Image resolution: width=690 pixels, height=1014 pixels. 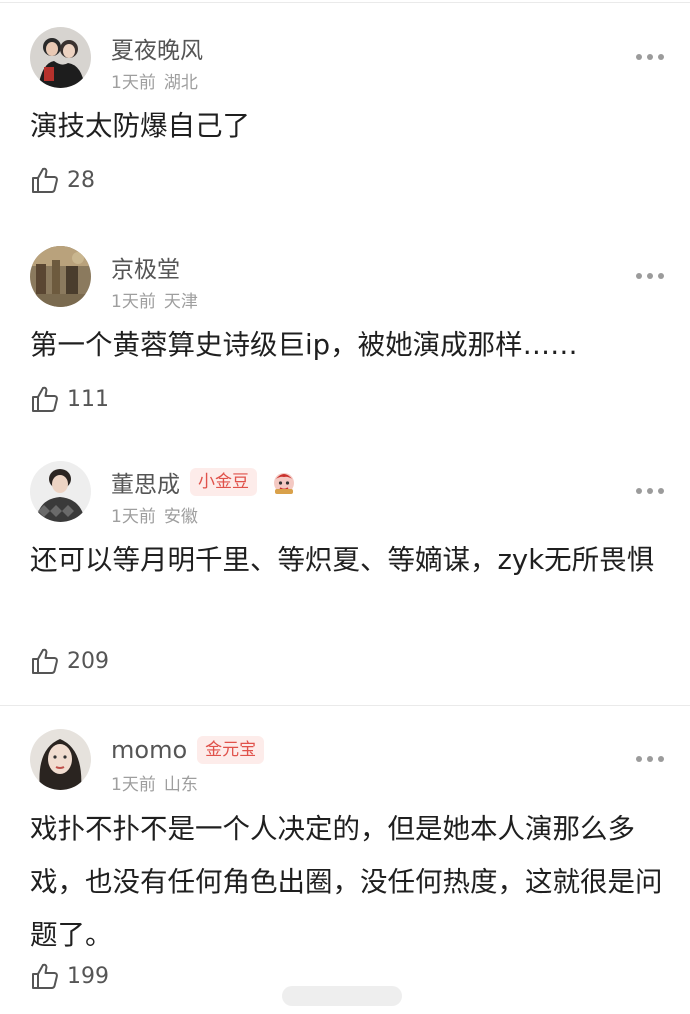 I want to click on like-count: 209, so click(x=88, y=661).